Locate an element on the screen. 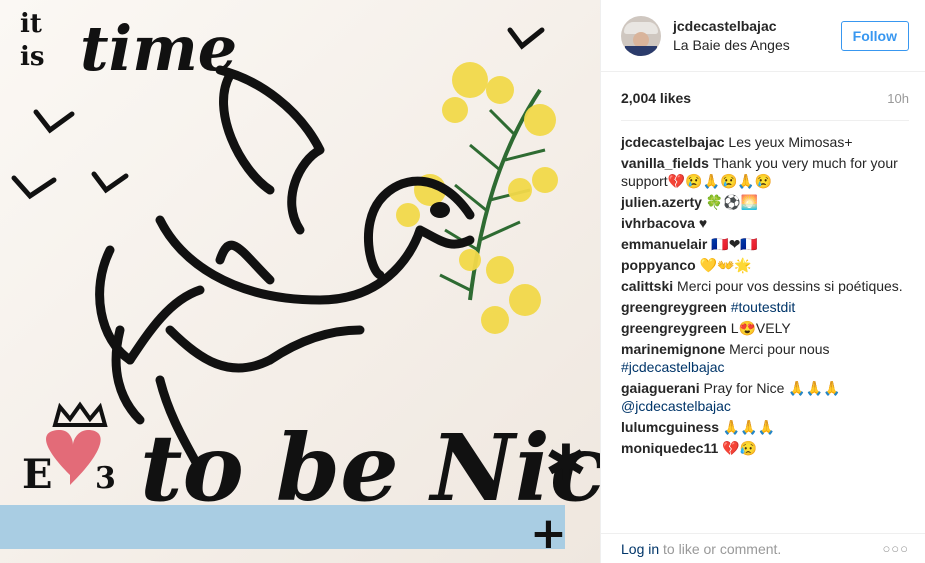 The height and width of the screenshot is (563, 925). comment-text: Les yeux Mimosas+ is located at coordinates (790, 142).